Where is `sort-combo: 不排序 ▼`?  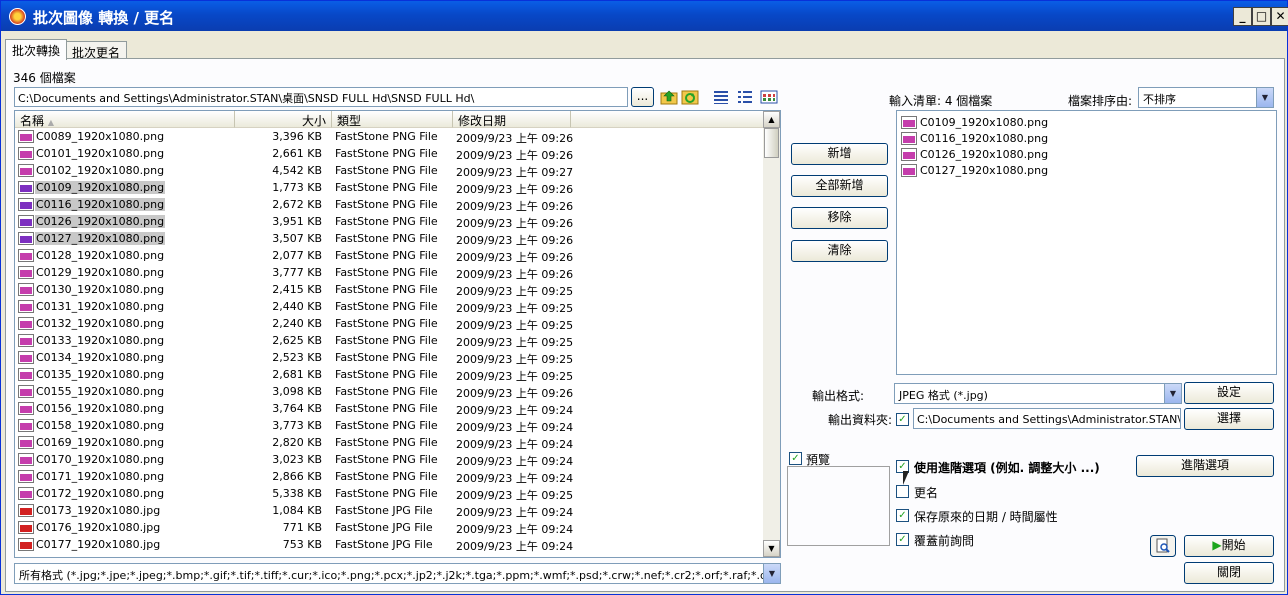 sort-combo: 不排序 ▼ is located at coordinates (1206, 97).